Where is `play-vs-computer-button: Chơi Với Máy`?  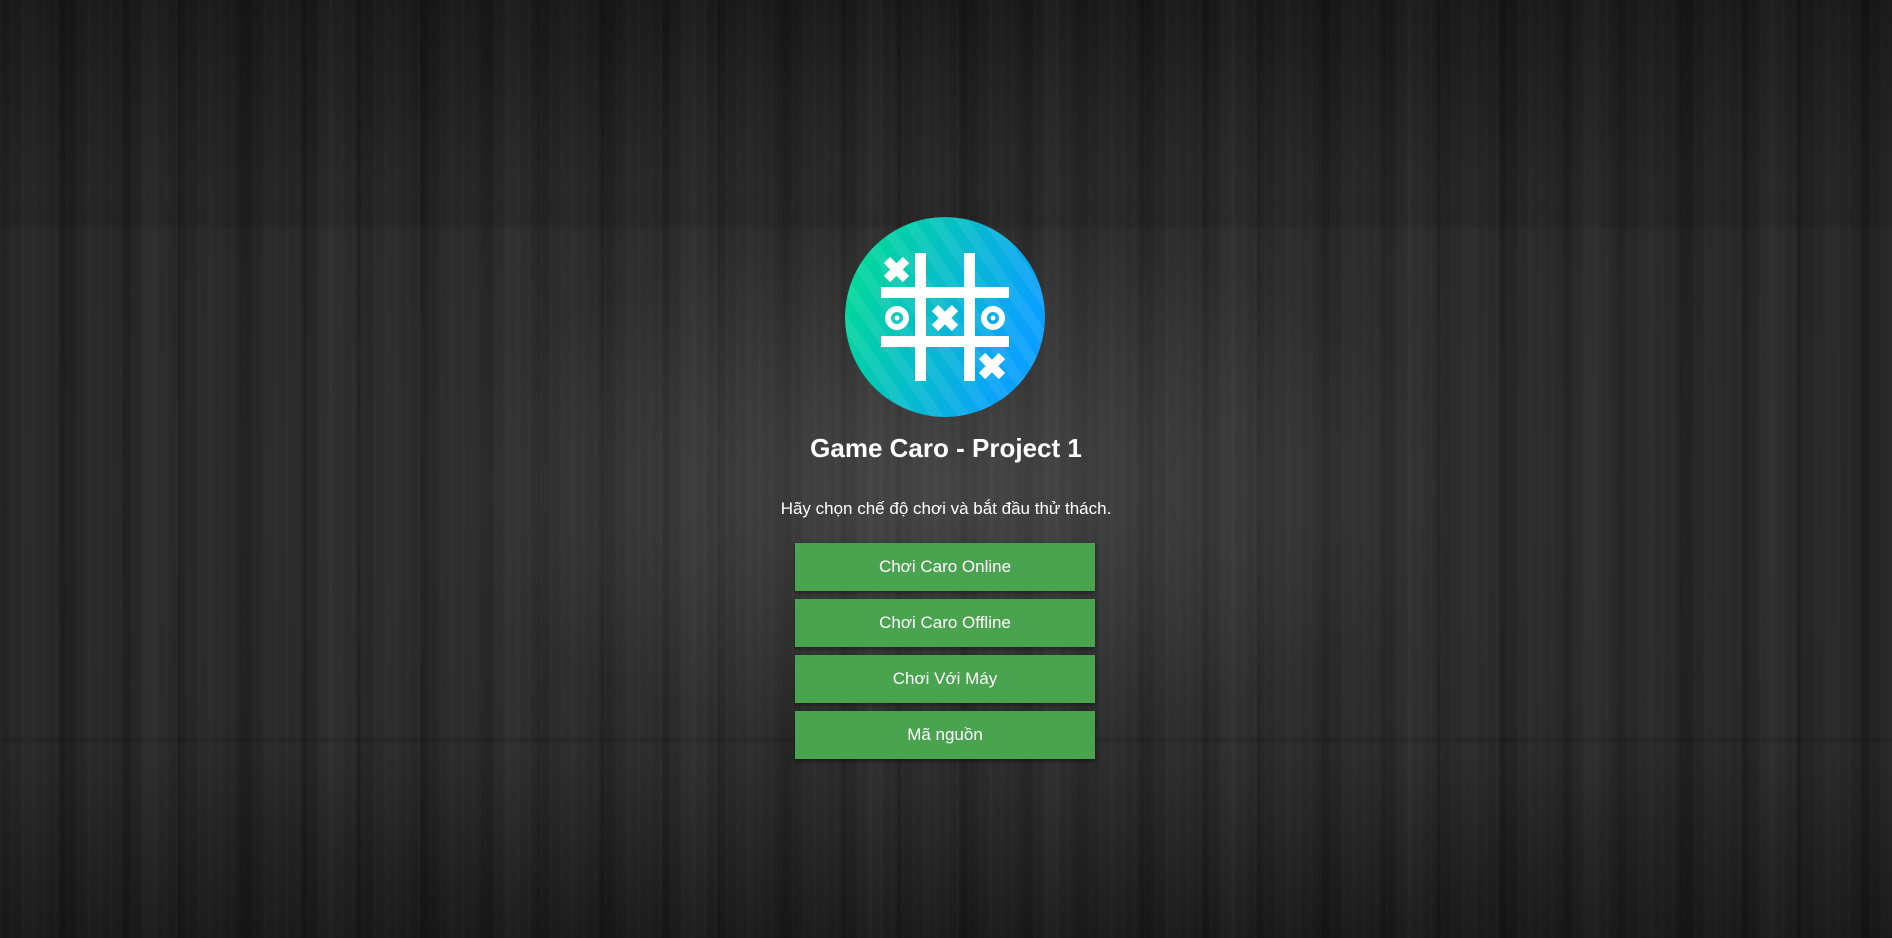 play-vs-computer-button: Chơi Với Máy is located at coordinates (945, 679).